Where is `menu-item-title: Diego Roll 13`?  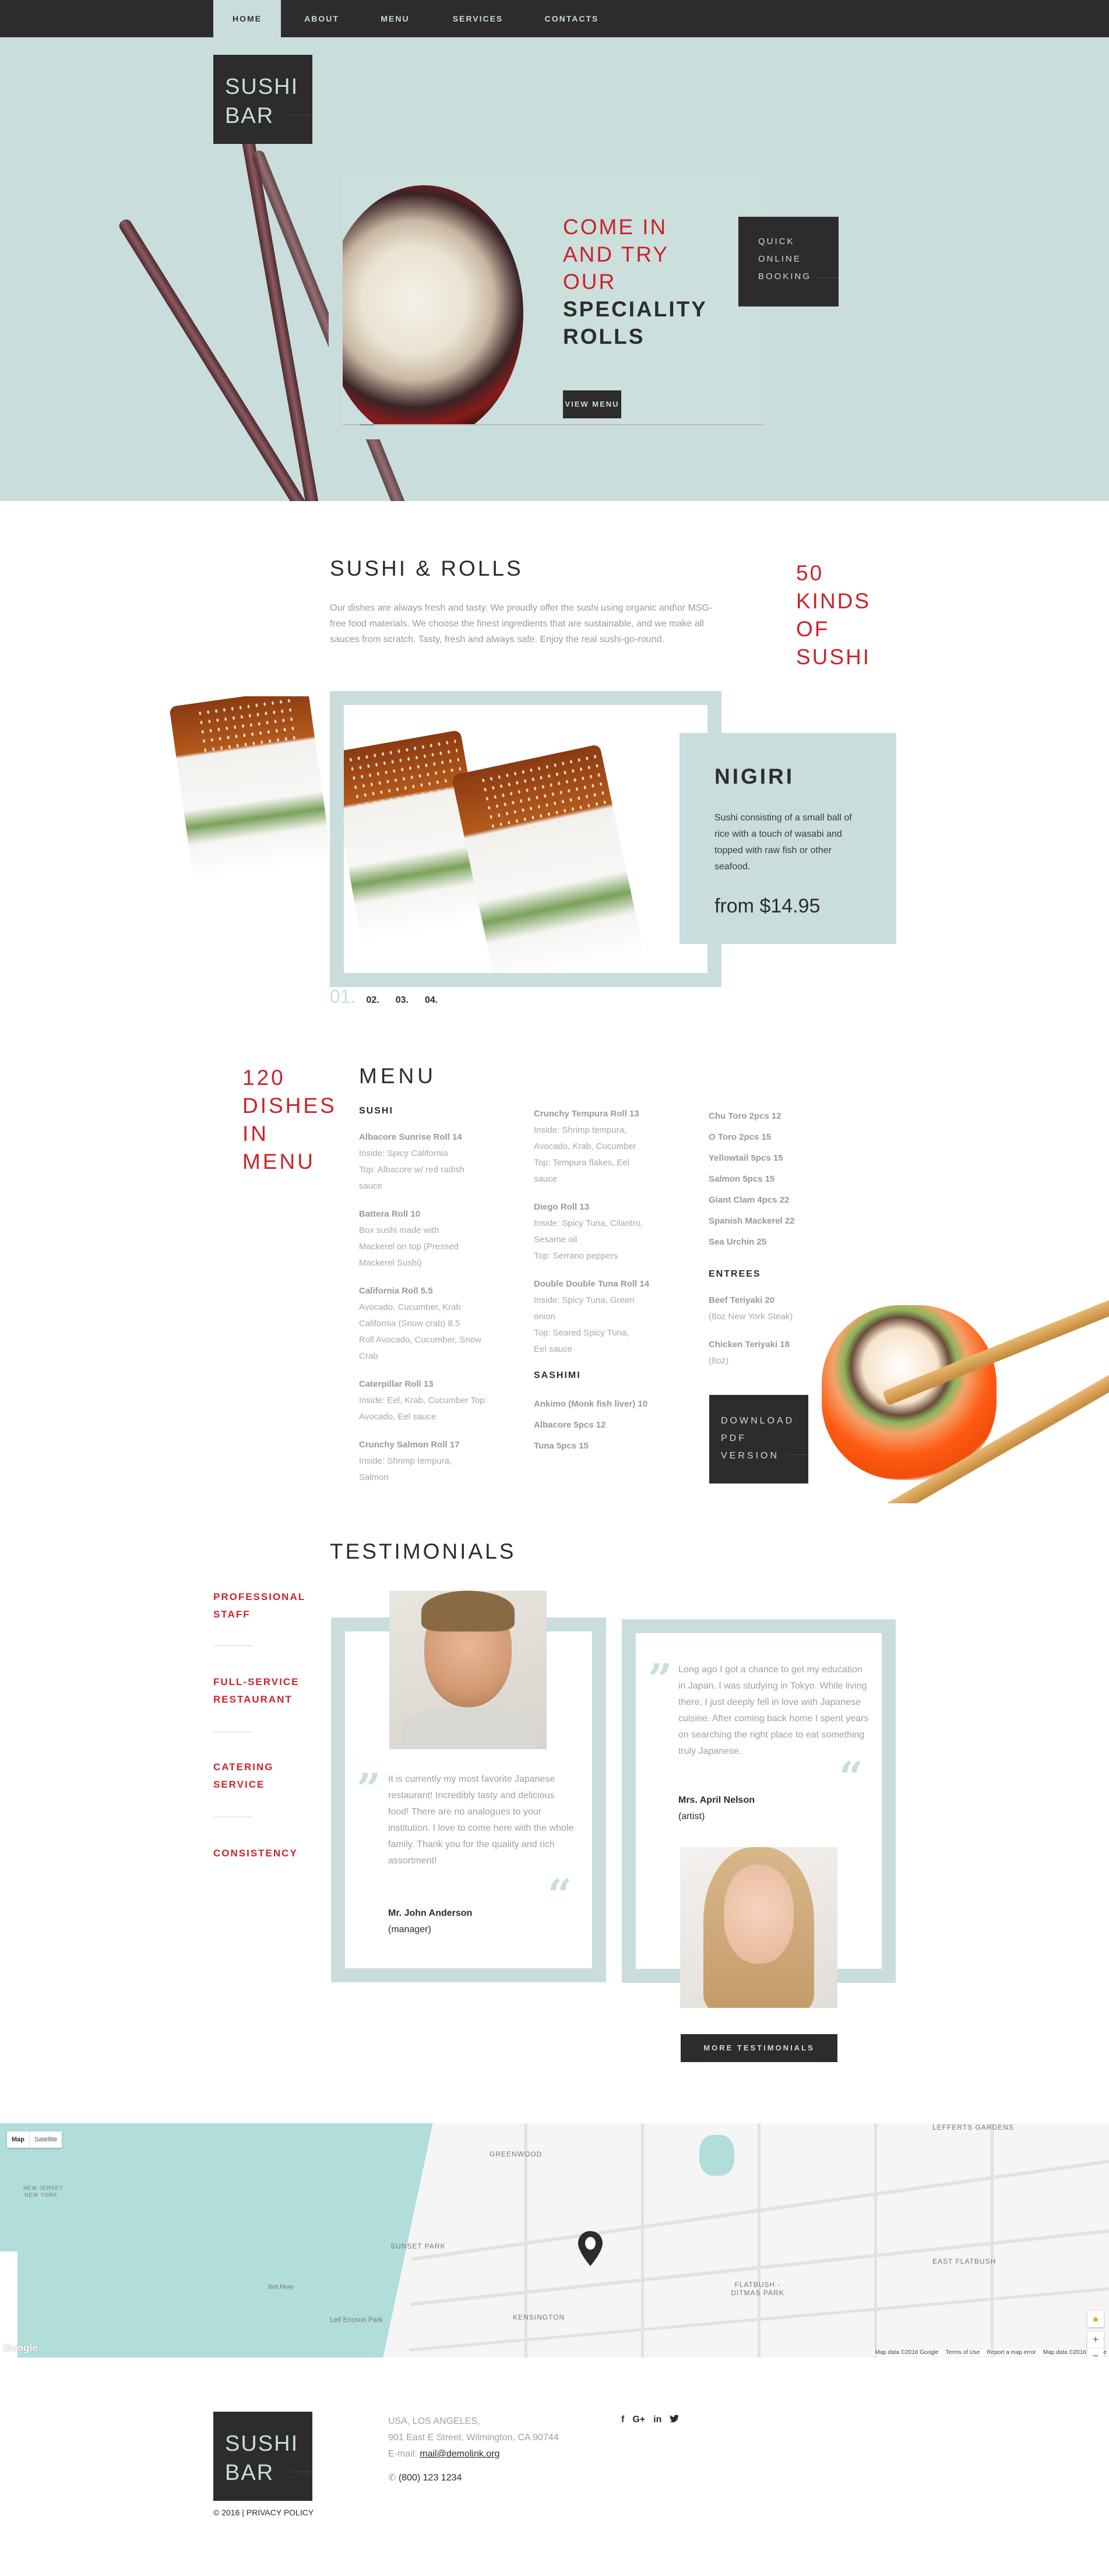
menu-item-title: Diego Roll 13 is located at coordinates (562, 1207).